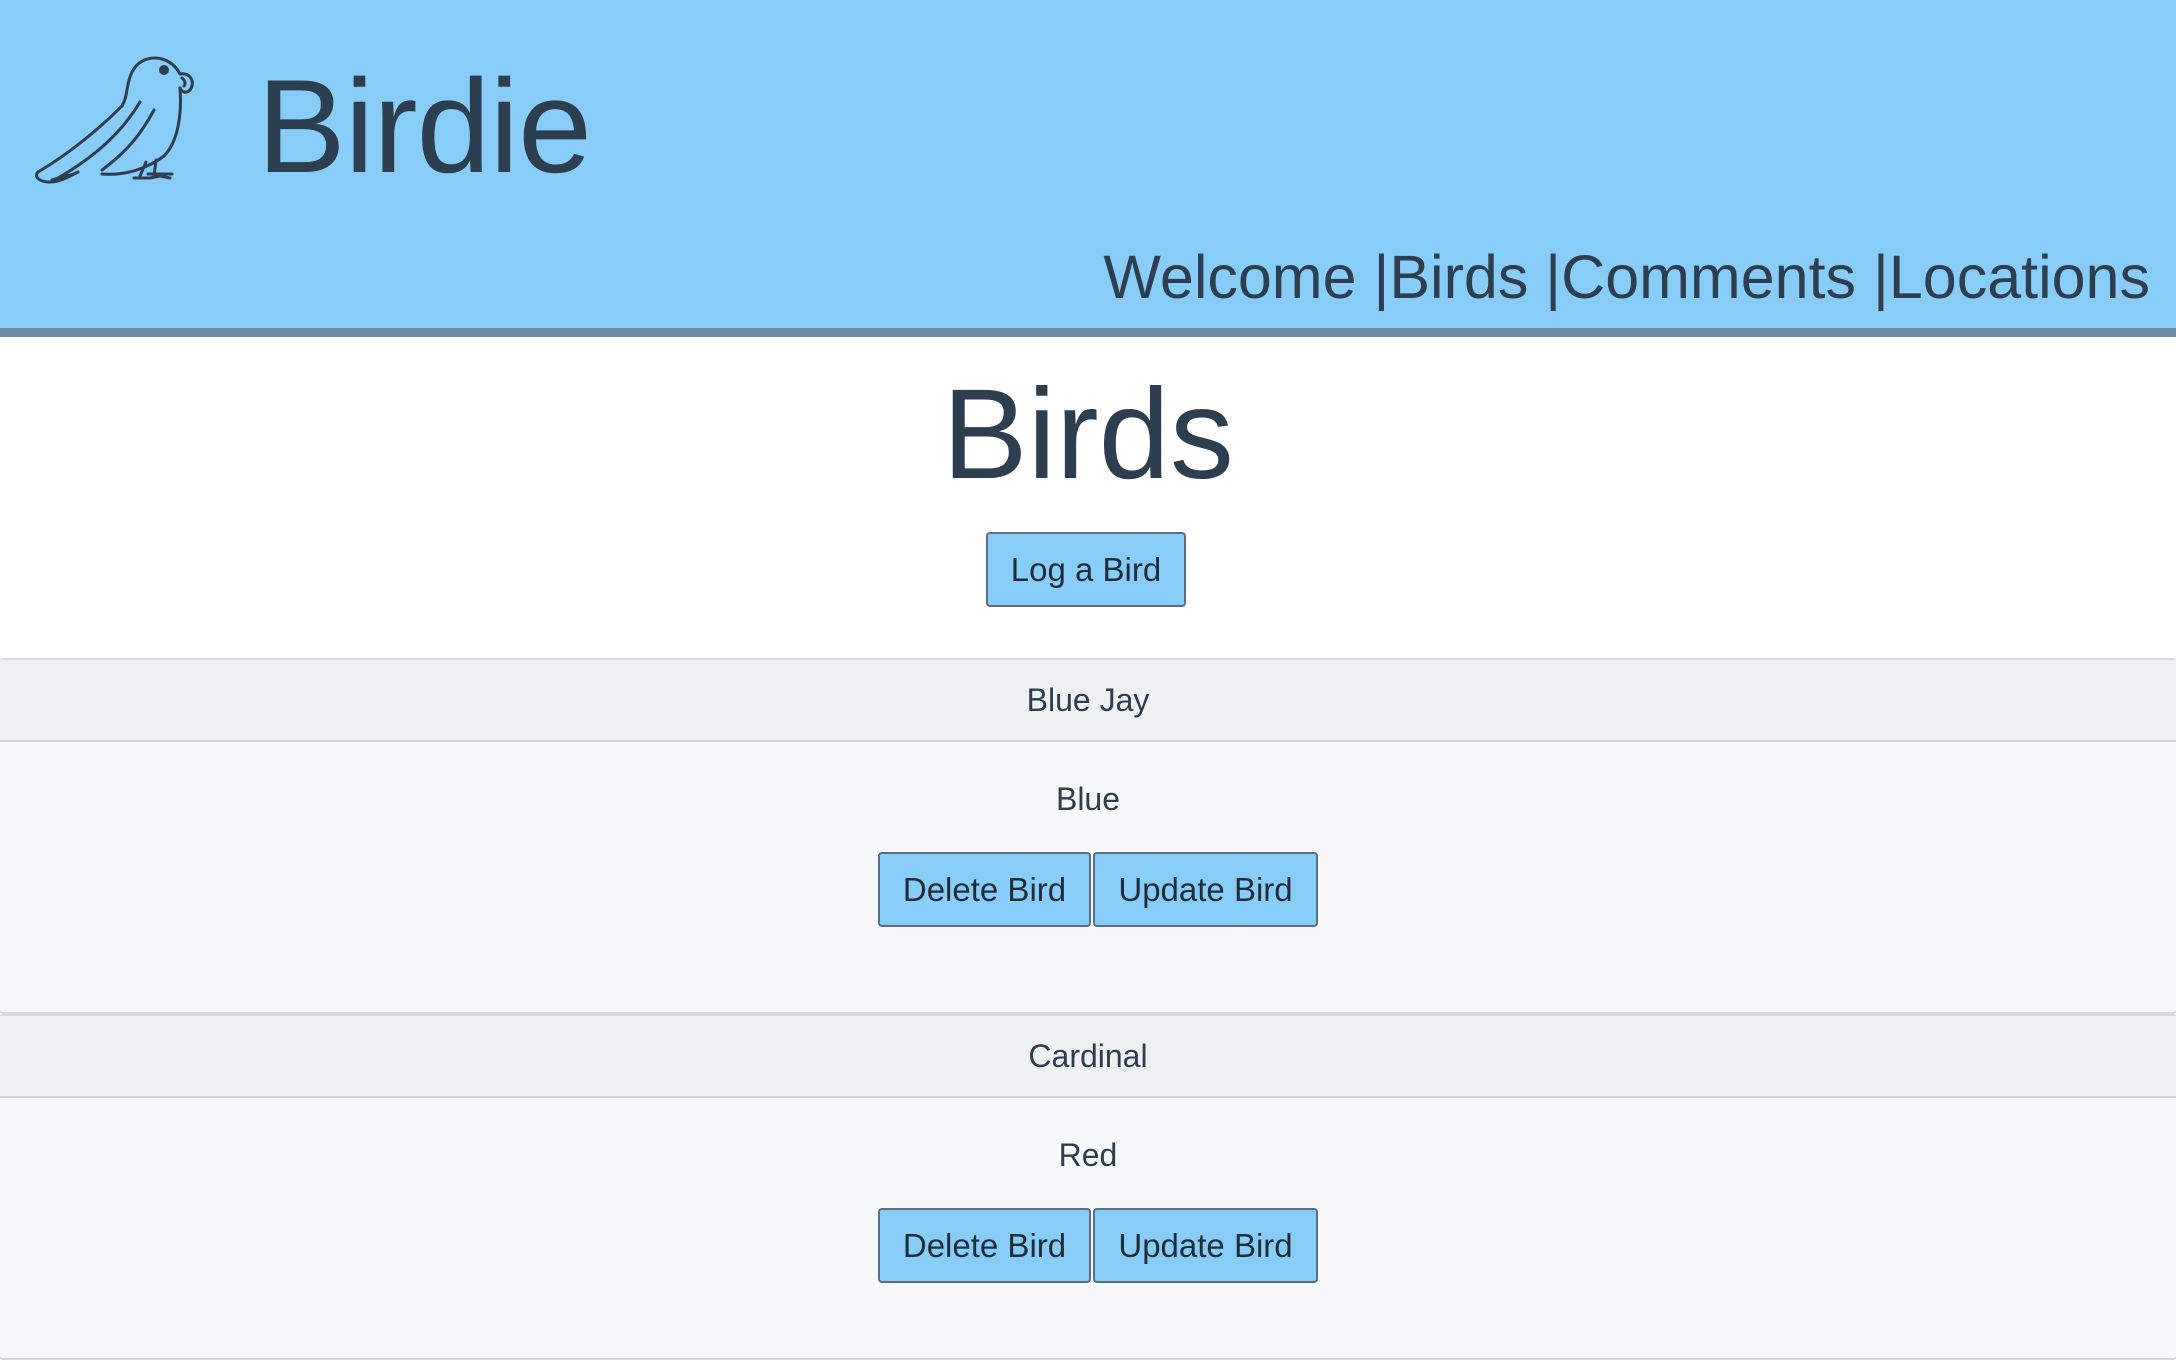  I want to click on bird-name: Blue Jay, so click(1088, 701).